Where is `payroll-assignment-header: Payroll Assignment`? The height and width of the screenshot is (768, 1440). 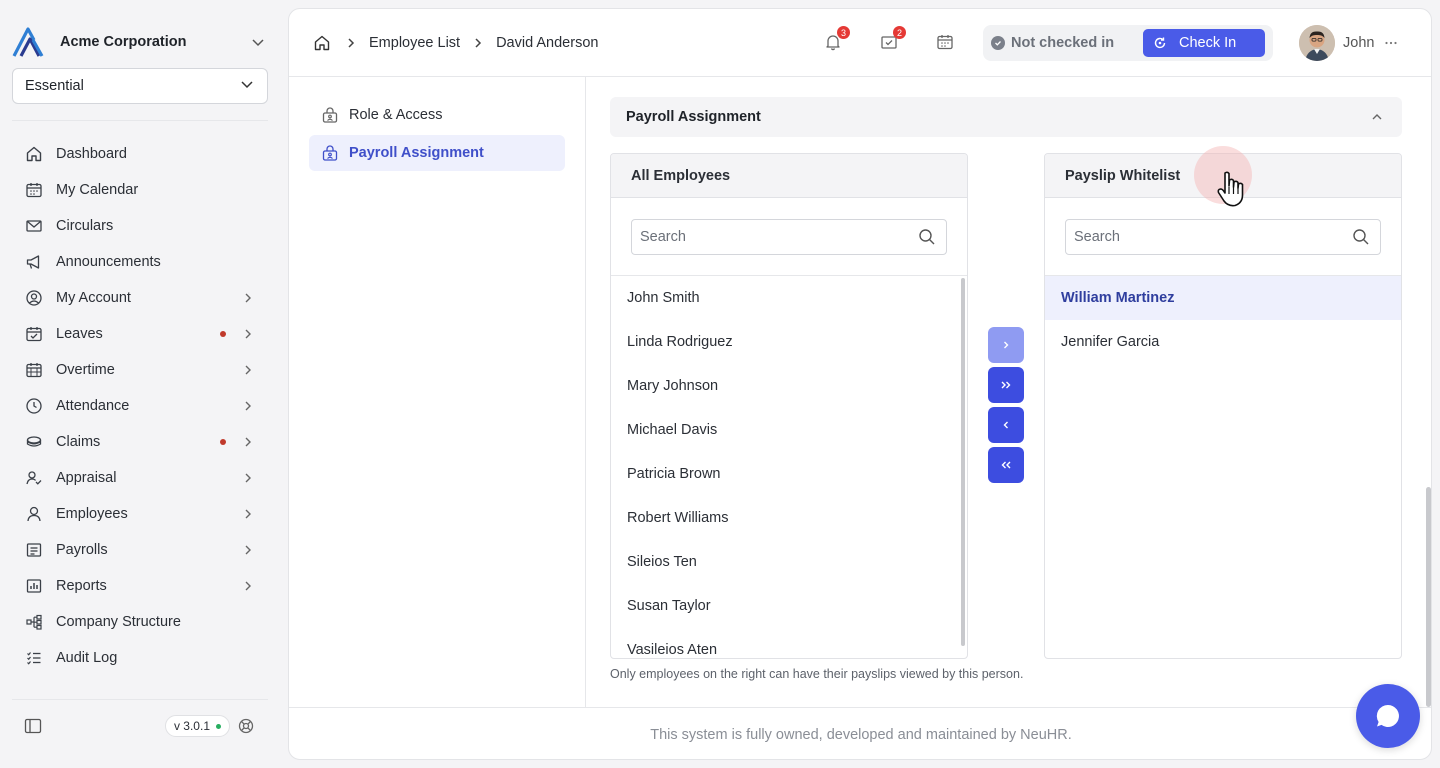
payroll-assignment-header: Payroll Assignment is located at coordinates (1006, 117).